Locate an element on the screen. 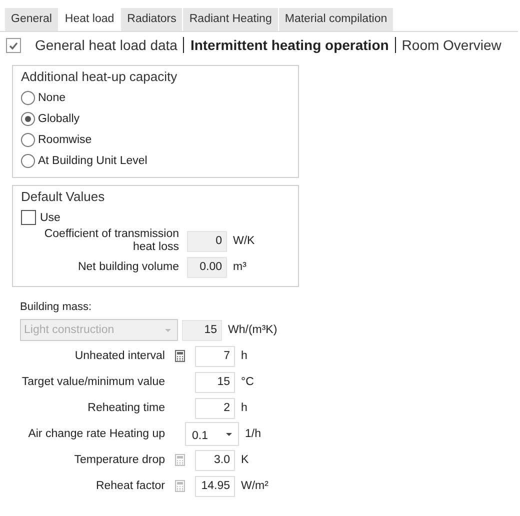  tab: Radiators is located at coordinates (151, 19).